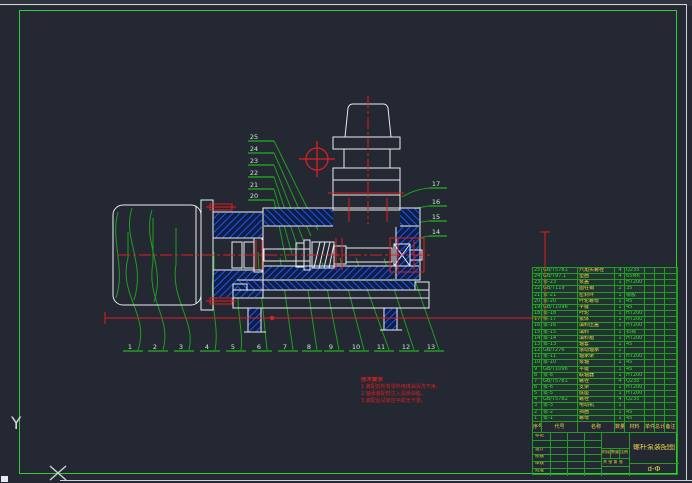 The image size is (692, 483). What do you see at coordinates (615, 452) in the screenshot?
I see `tb-qty-label: 数量` at bounding box center [615, 452].